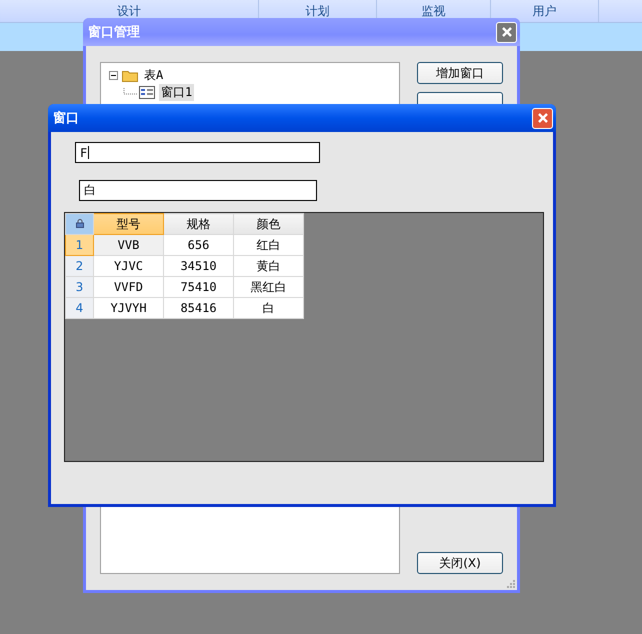 This screenshot has height=634, width=642. I want to click on row-header: 2, so click(80, 266).